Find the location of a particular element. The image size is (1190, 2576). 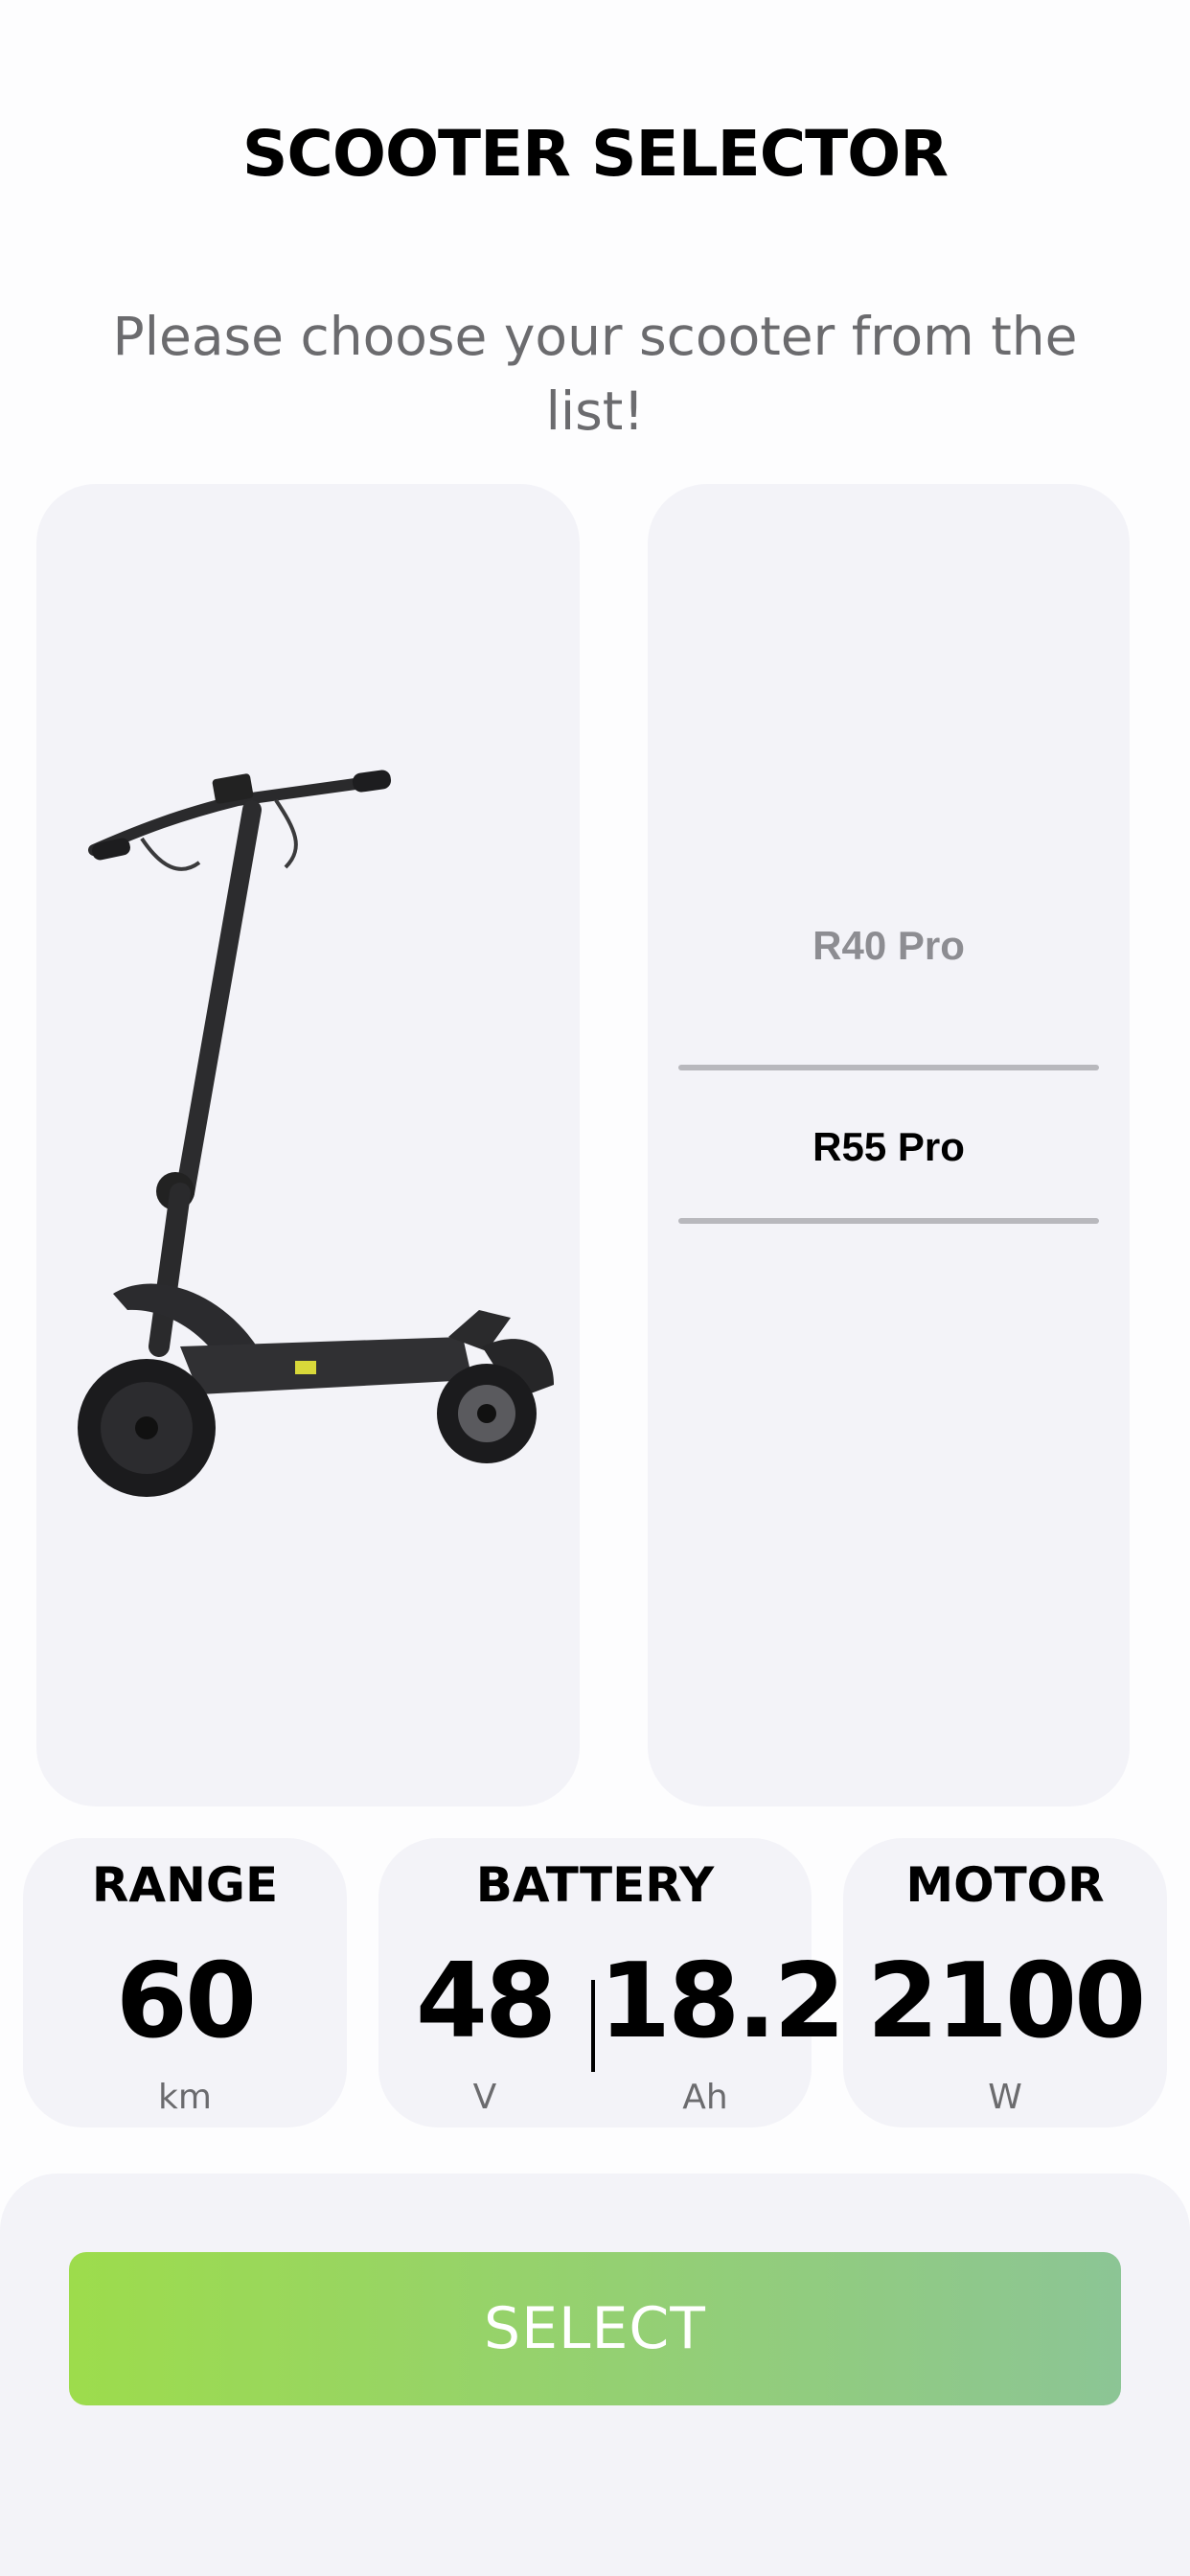

select-button: SELECT is located at coordinates (595, 2328).